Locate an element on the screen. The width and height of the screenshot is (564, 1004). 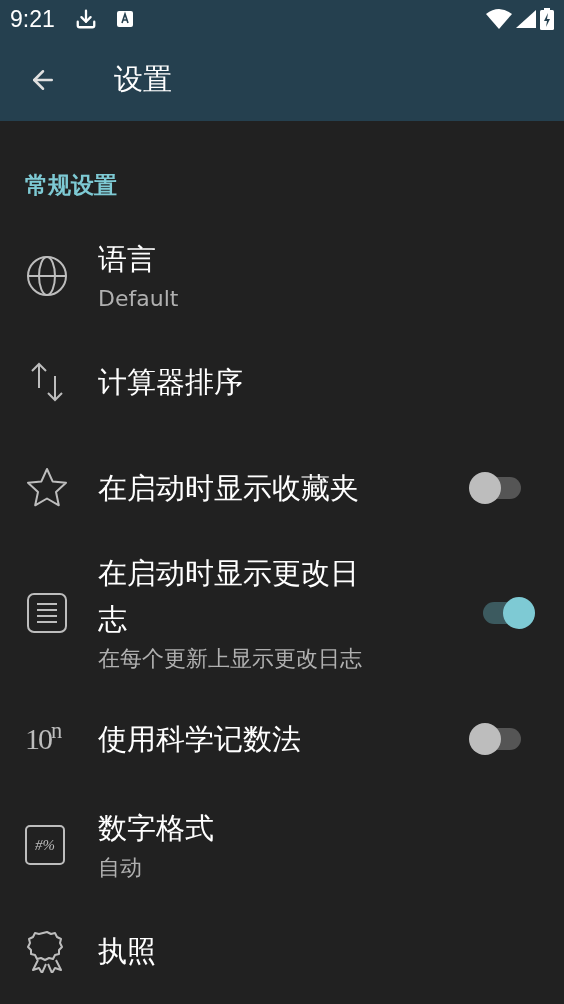
row-title: 使用科学记数法 is located at coordinates (200, 739).